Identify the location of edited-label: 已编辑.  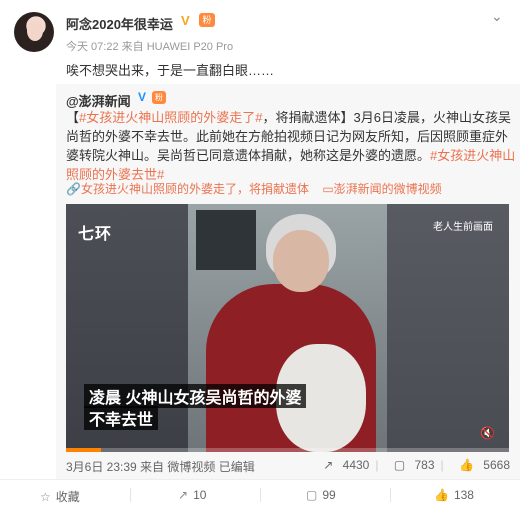
(237, 467).